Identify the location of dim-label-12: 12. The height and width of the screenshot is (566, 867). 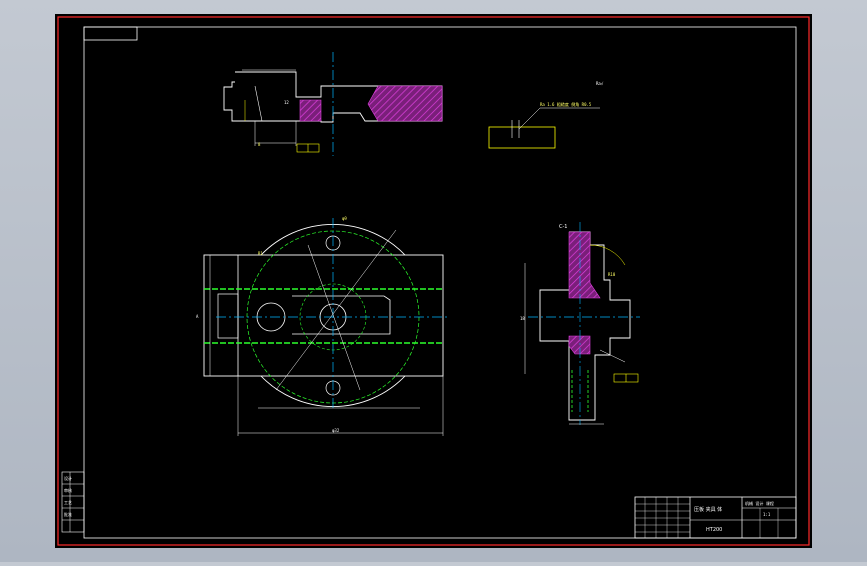
(286, 102).